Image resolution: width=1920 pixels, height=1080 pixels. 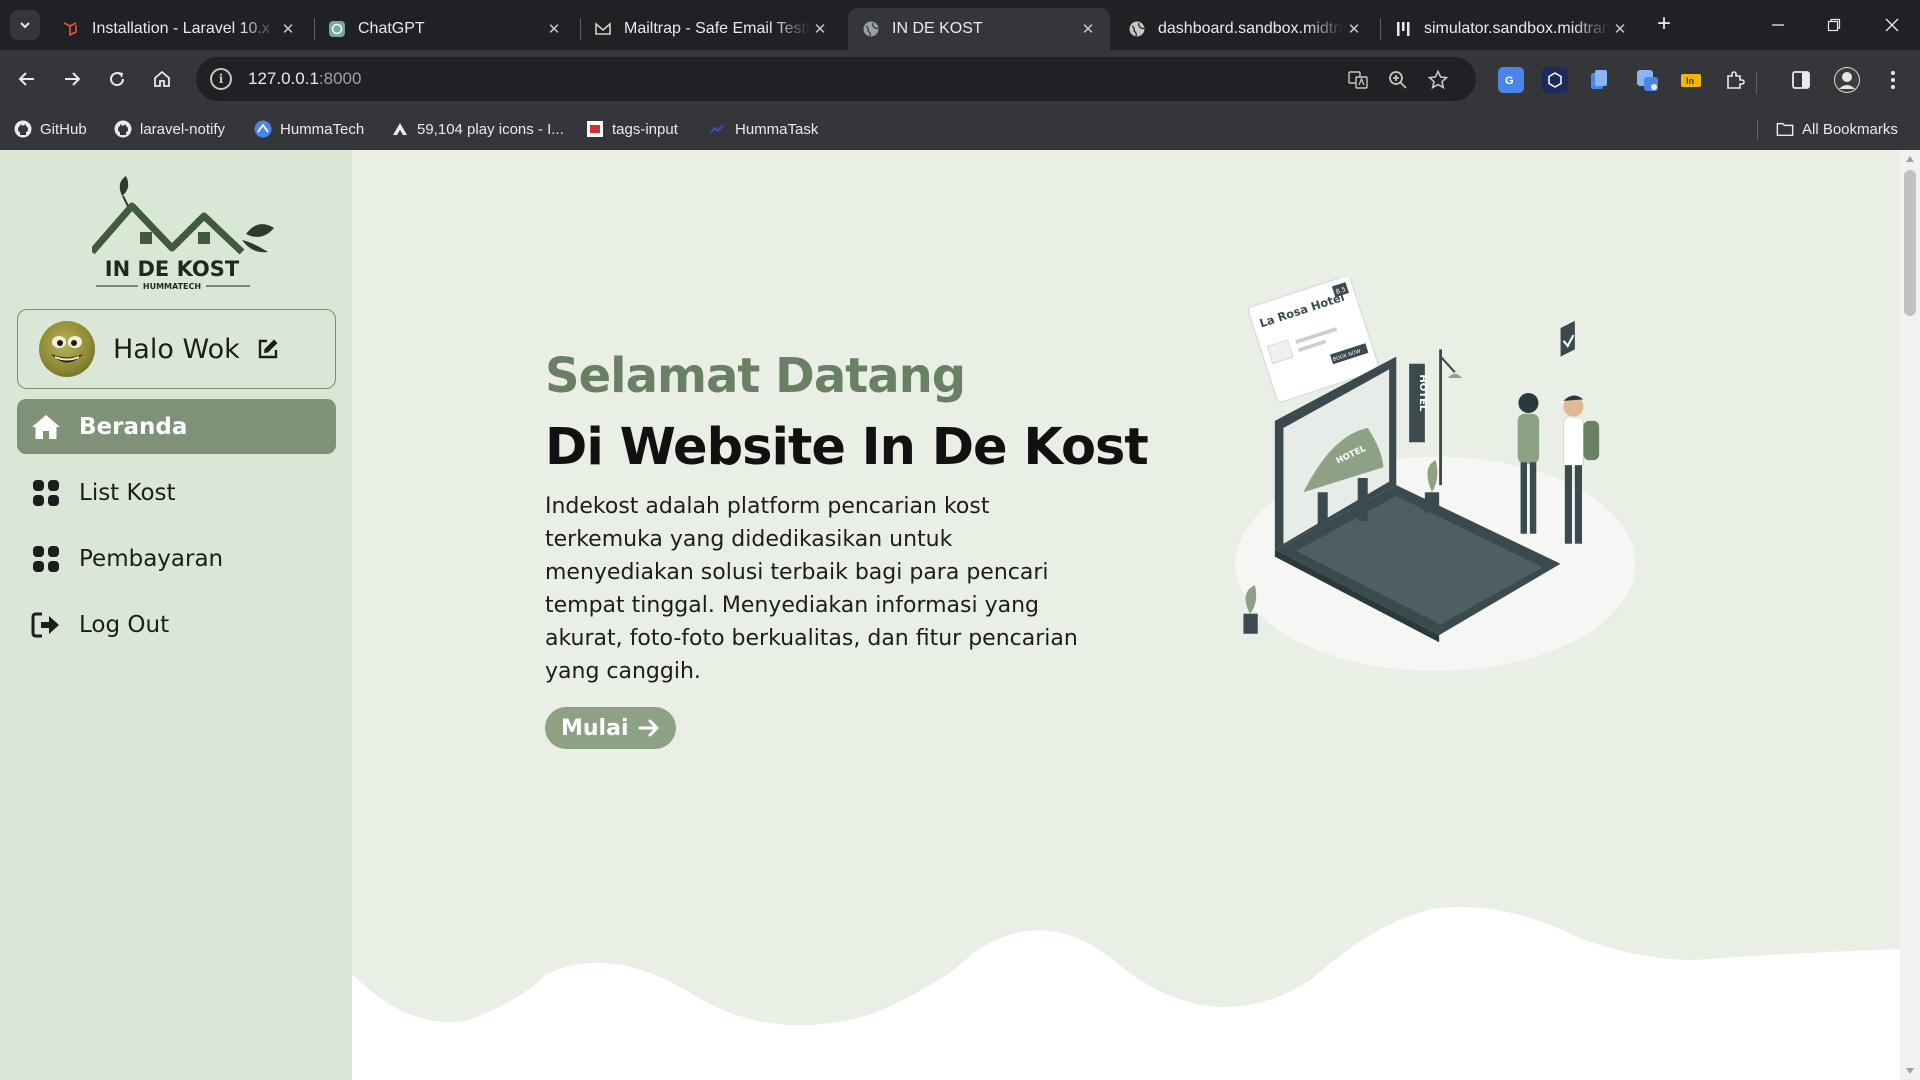 What do you see at coordinates (937, 28) in the screenshot?
I see `tab-title: IN DE KOST` at bounding box center [937, 28].